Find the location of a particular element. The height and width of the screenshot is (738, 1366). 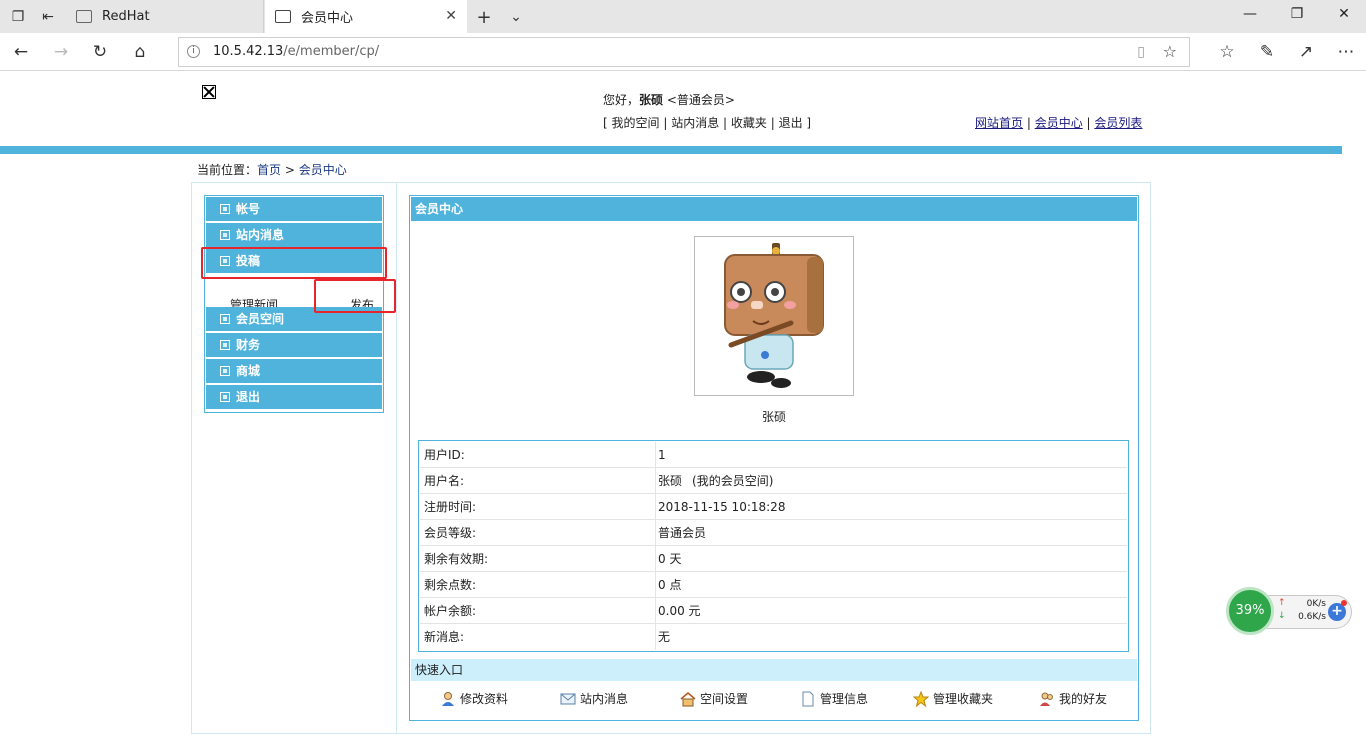

quick-my-friends: 我的好友 is located at coordinates (1073, 698).